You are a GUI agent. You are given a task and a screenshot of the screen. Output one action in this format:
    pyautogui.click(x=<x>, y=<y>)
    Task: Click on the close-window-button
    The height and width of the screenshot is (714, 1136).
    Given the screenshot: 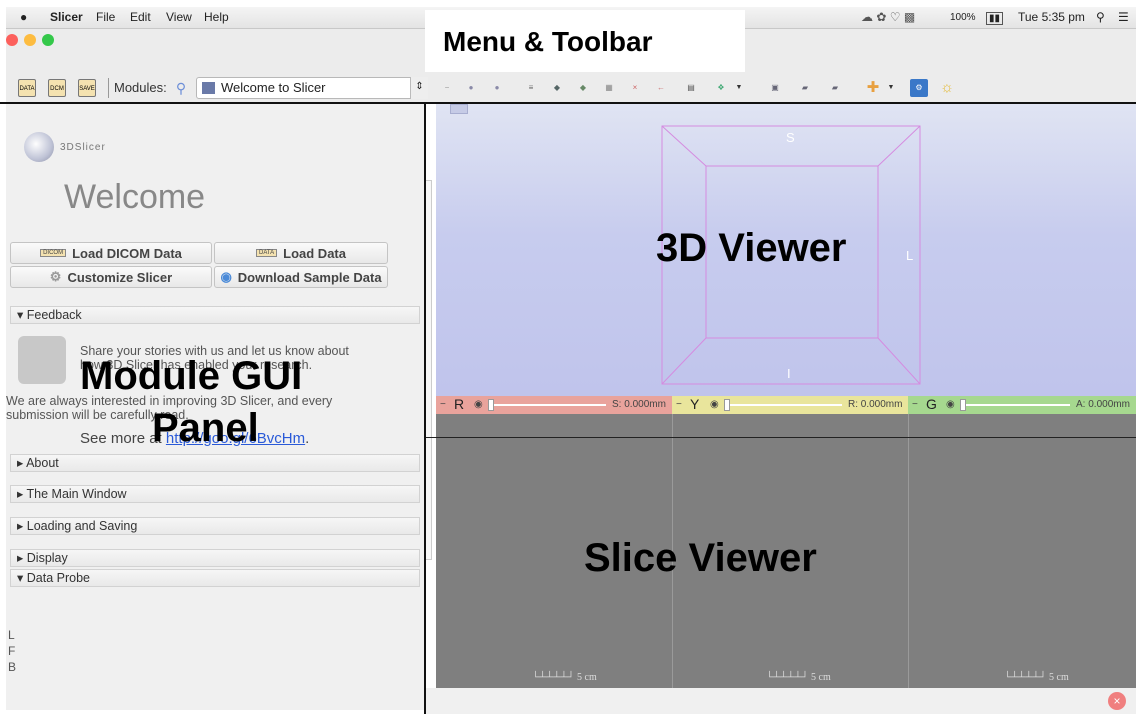 What is the action you would take?
    pyautogui.click(x=12, y=40)
    